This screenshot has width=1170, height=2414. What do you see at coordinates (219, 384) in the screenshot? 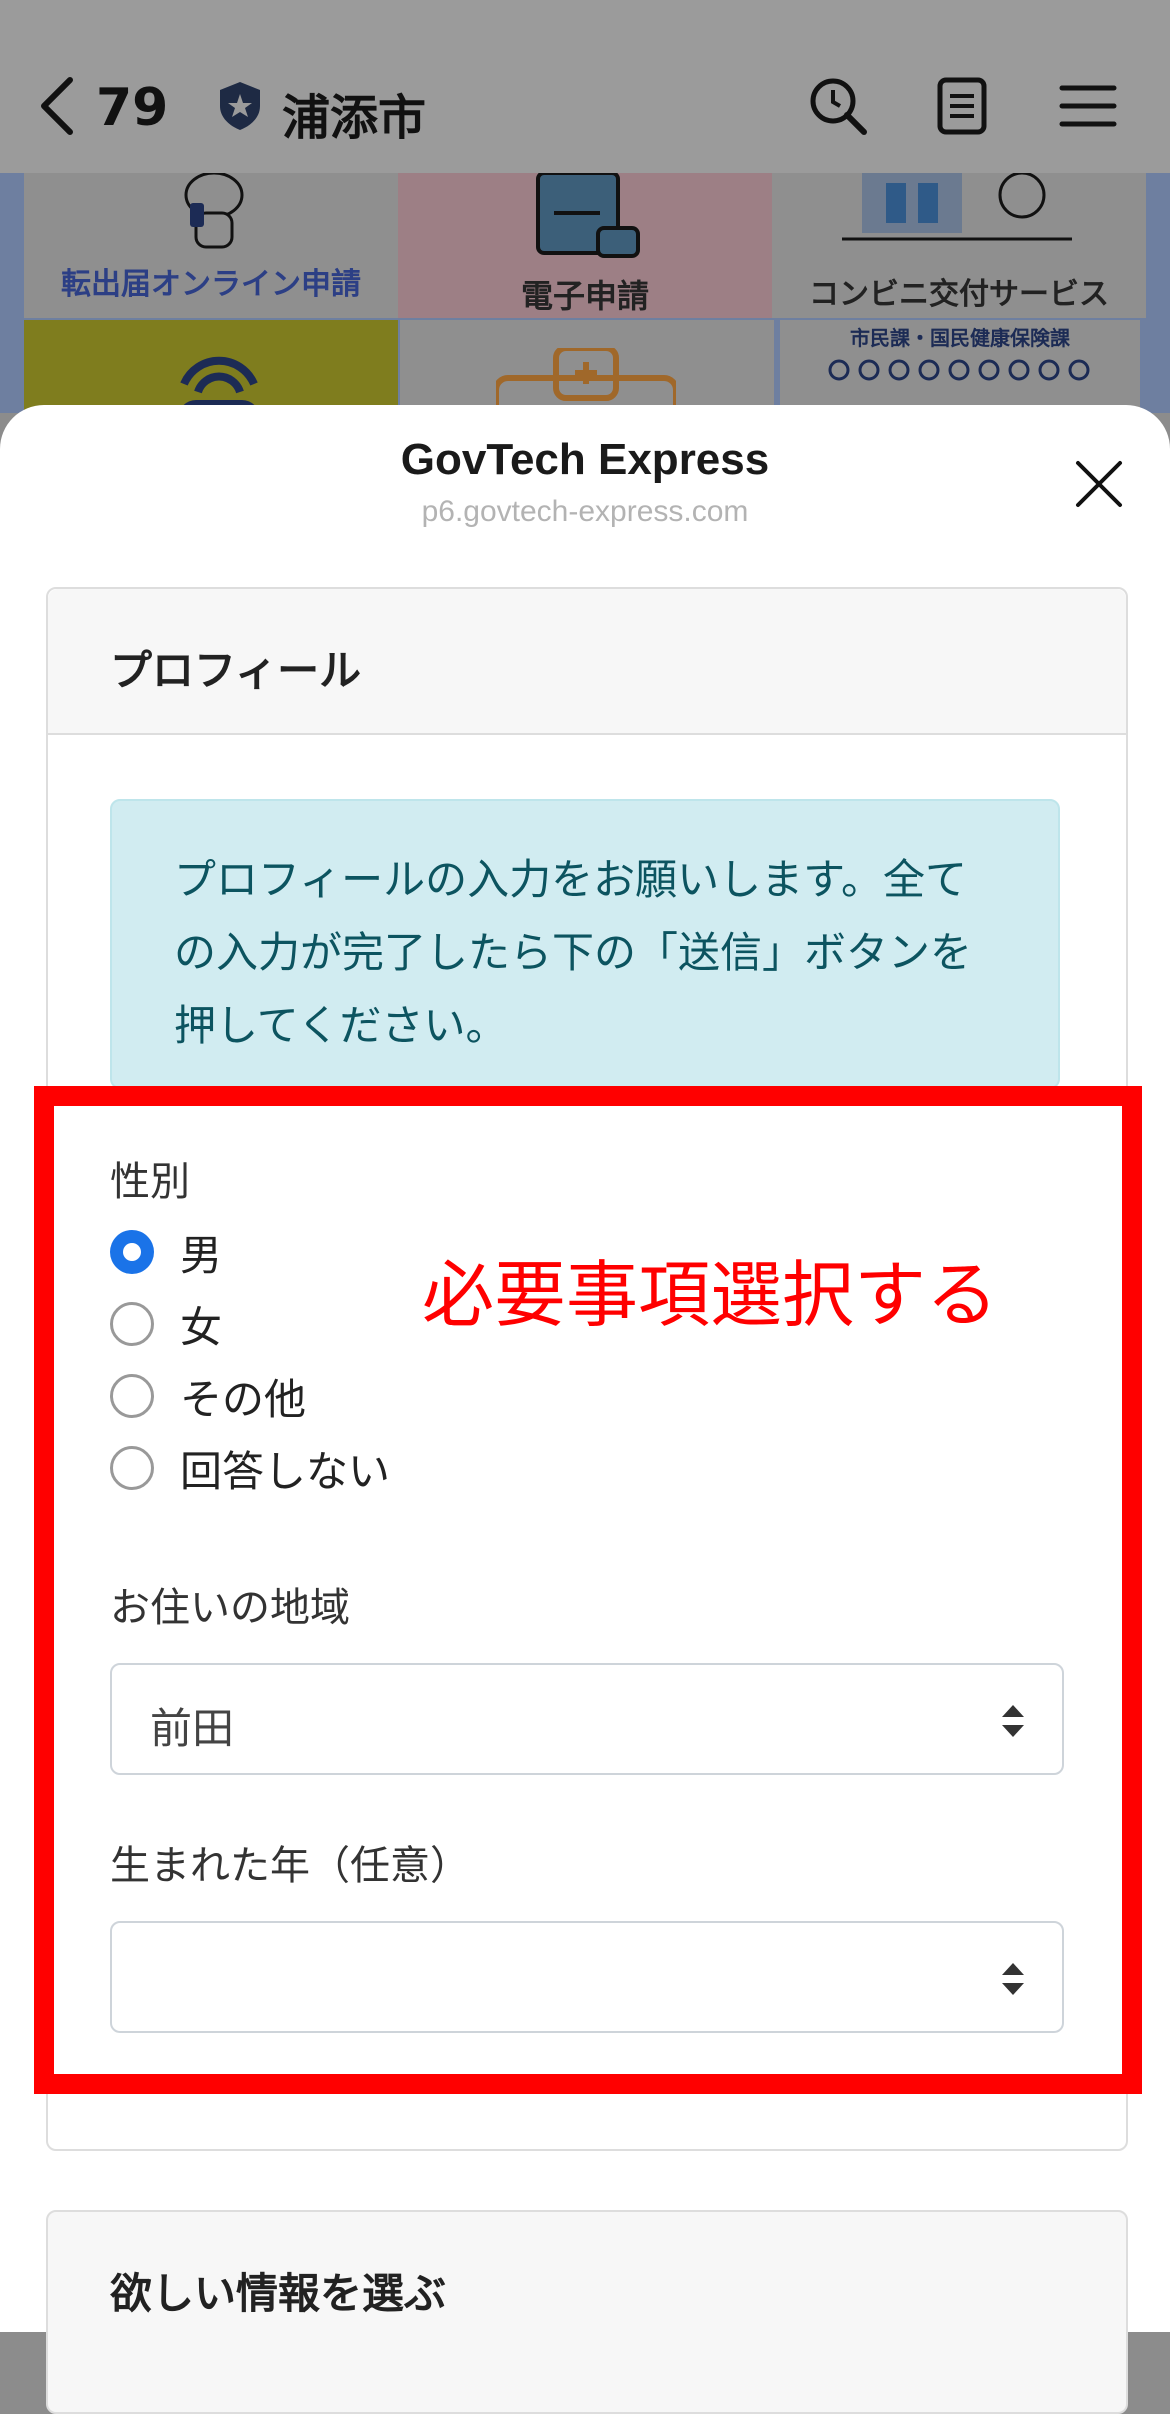
I see `wifi-icon` at bounding box center [219, 384].